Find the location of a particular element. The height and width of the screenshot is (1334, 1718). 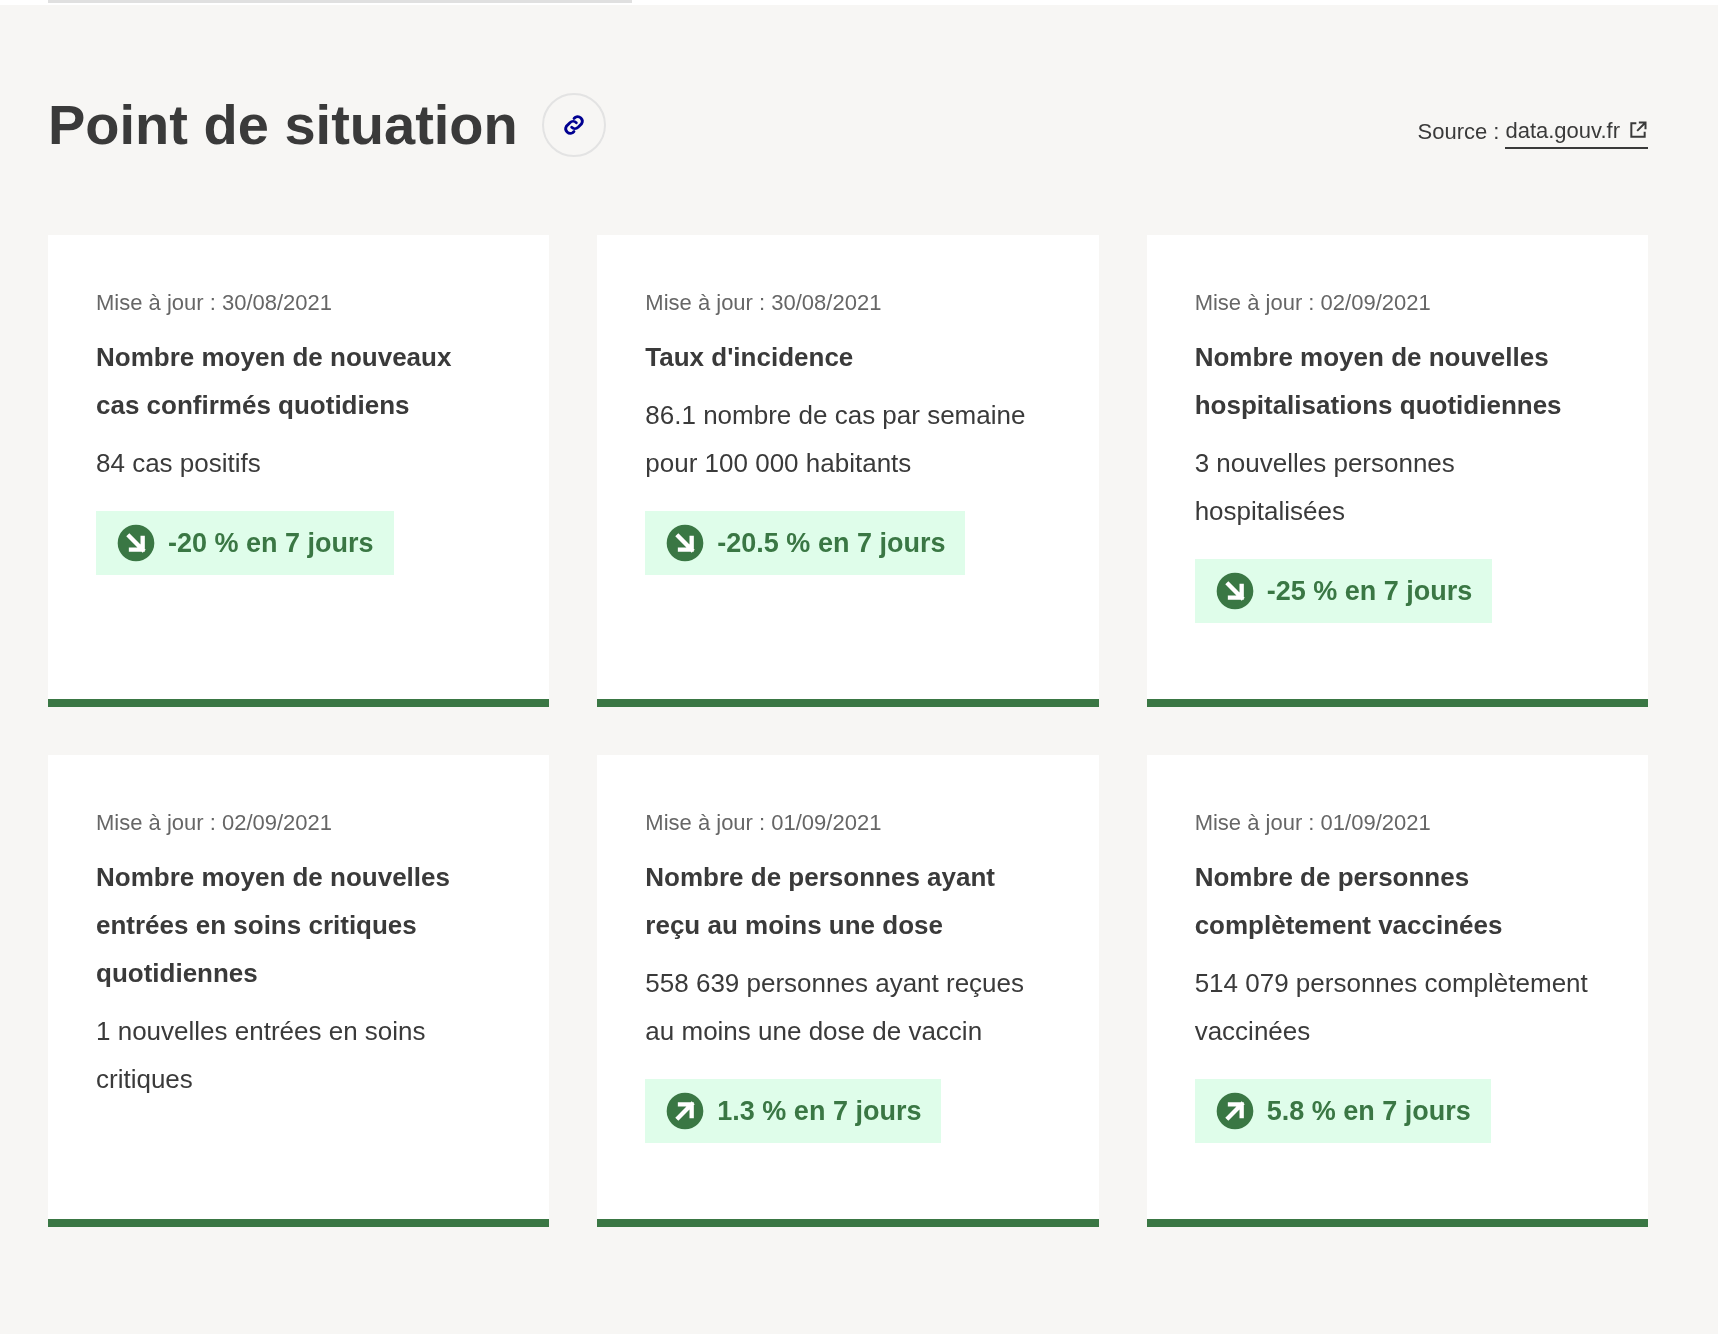

external-link-icon is located at coordinates (1638, 130).